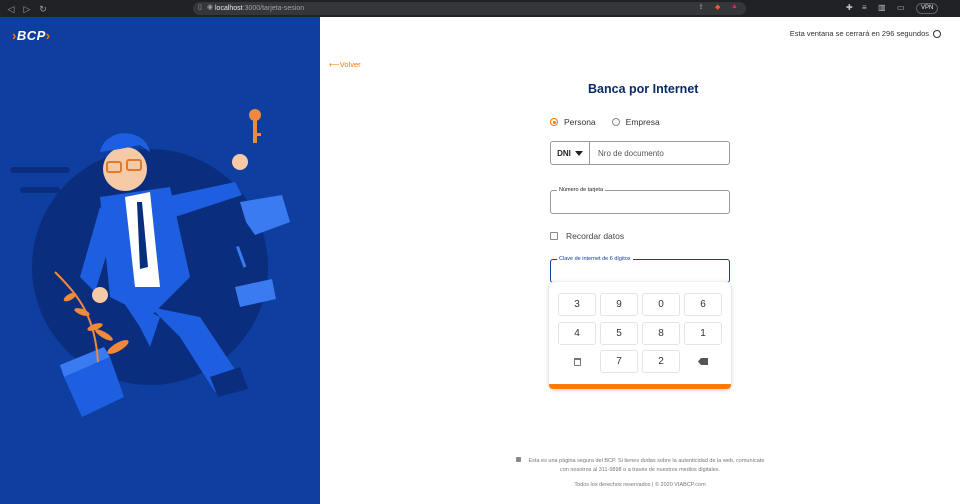 The image size is (960, 504). What do you see at coordinates (661, 333) in the screenshot?
I see `keypad-key: 8` at bounding box center [661, 333].